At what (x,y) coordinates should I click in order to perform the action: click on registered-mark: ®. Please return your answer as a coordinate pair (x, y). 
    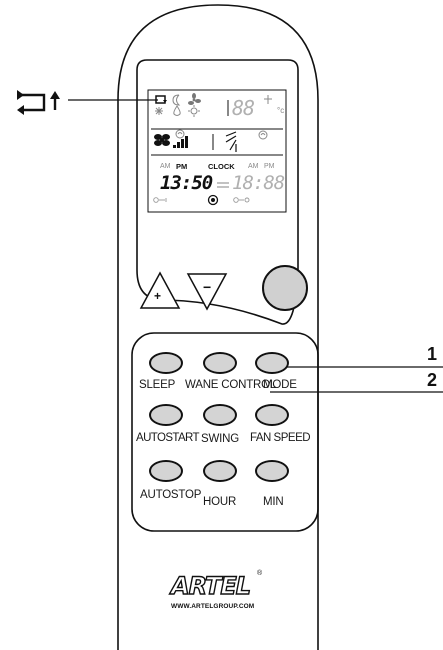
    Looking at the image, I should click on (260, 573).